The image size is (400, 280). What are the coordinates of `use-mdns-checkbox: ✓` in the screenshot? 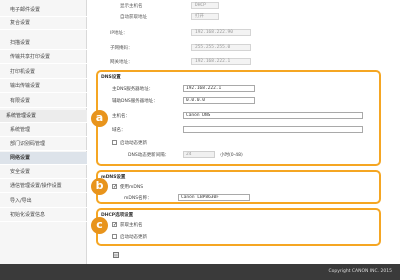 It's located at (114, 187).